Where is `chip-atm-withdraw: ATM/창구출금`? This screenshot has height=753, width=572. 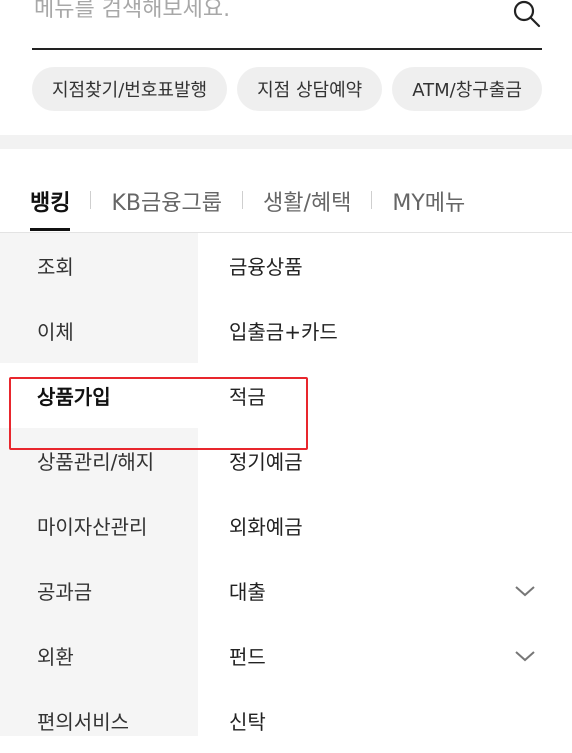
chip-atm-withdraw: ATM/창구출금 is located at coordinates (467, 89).